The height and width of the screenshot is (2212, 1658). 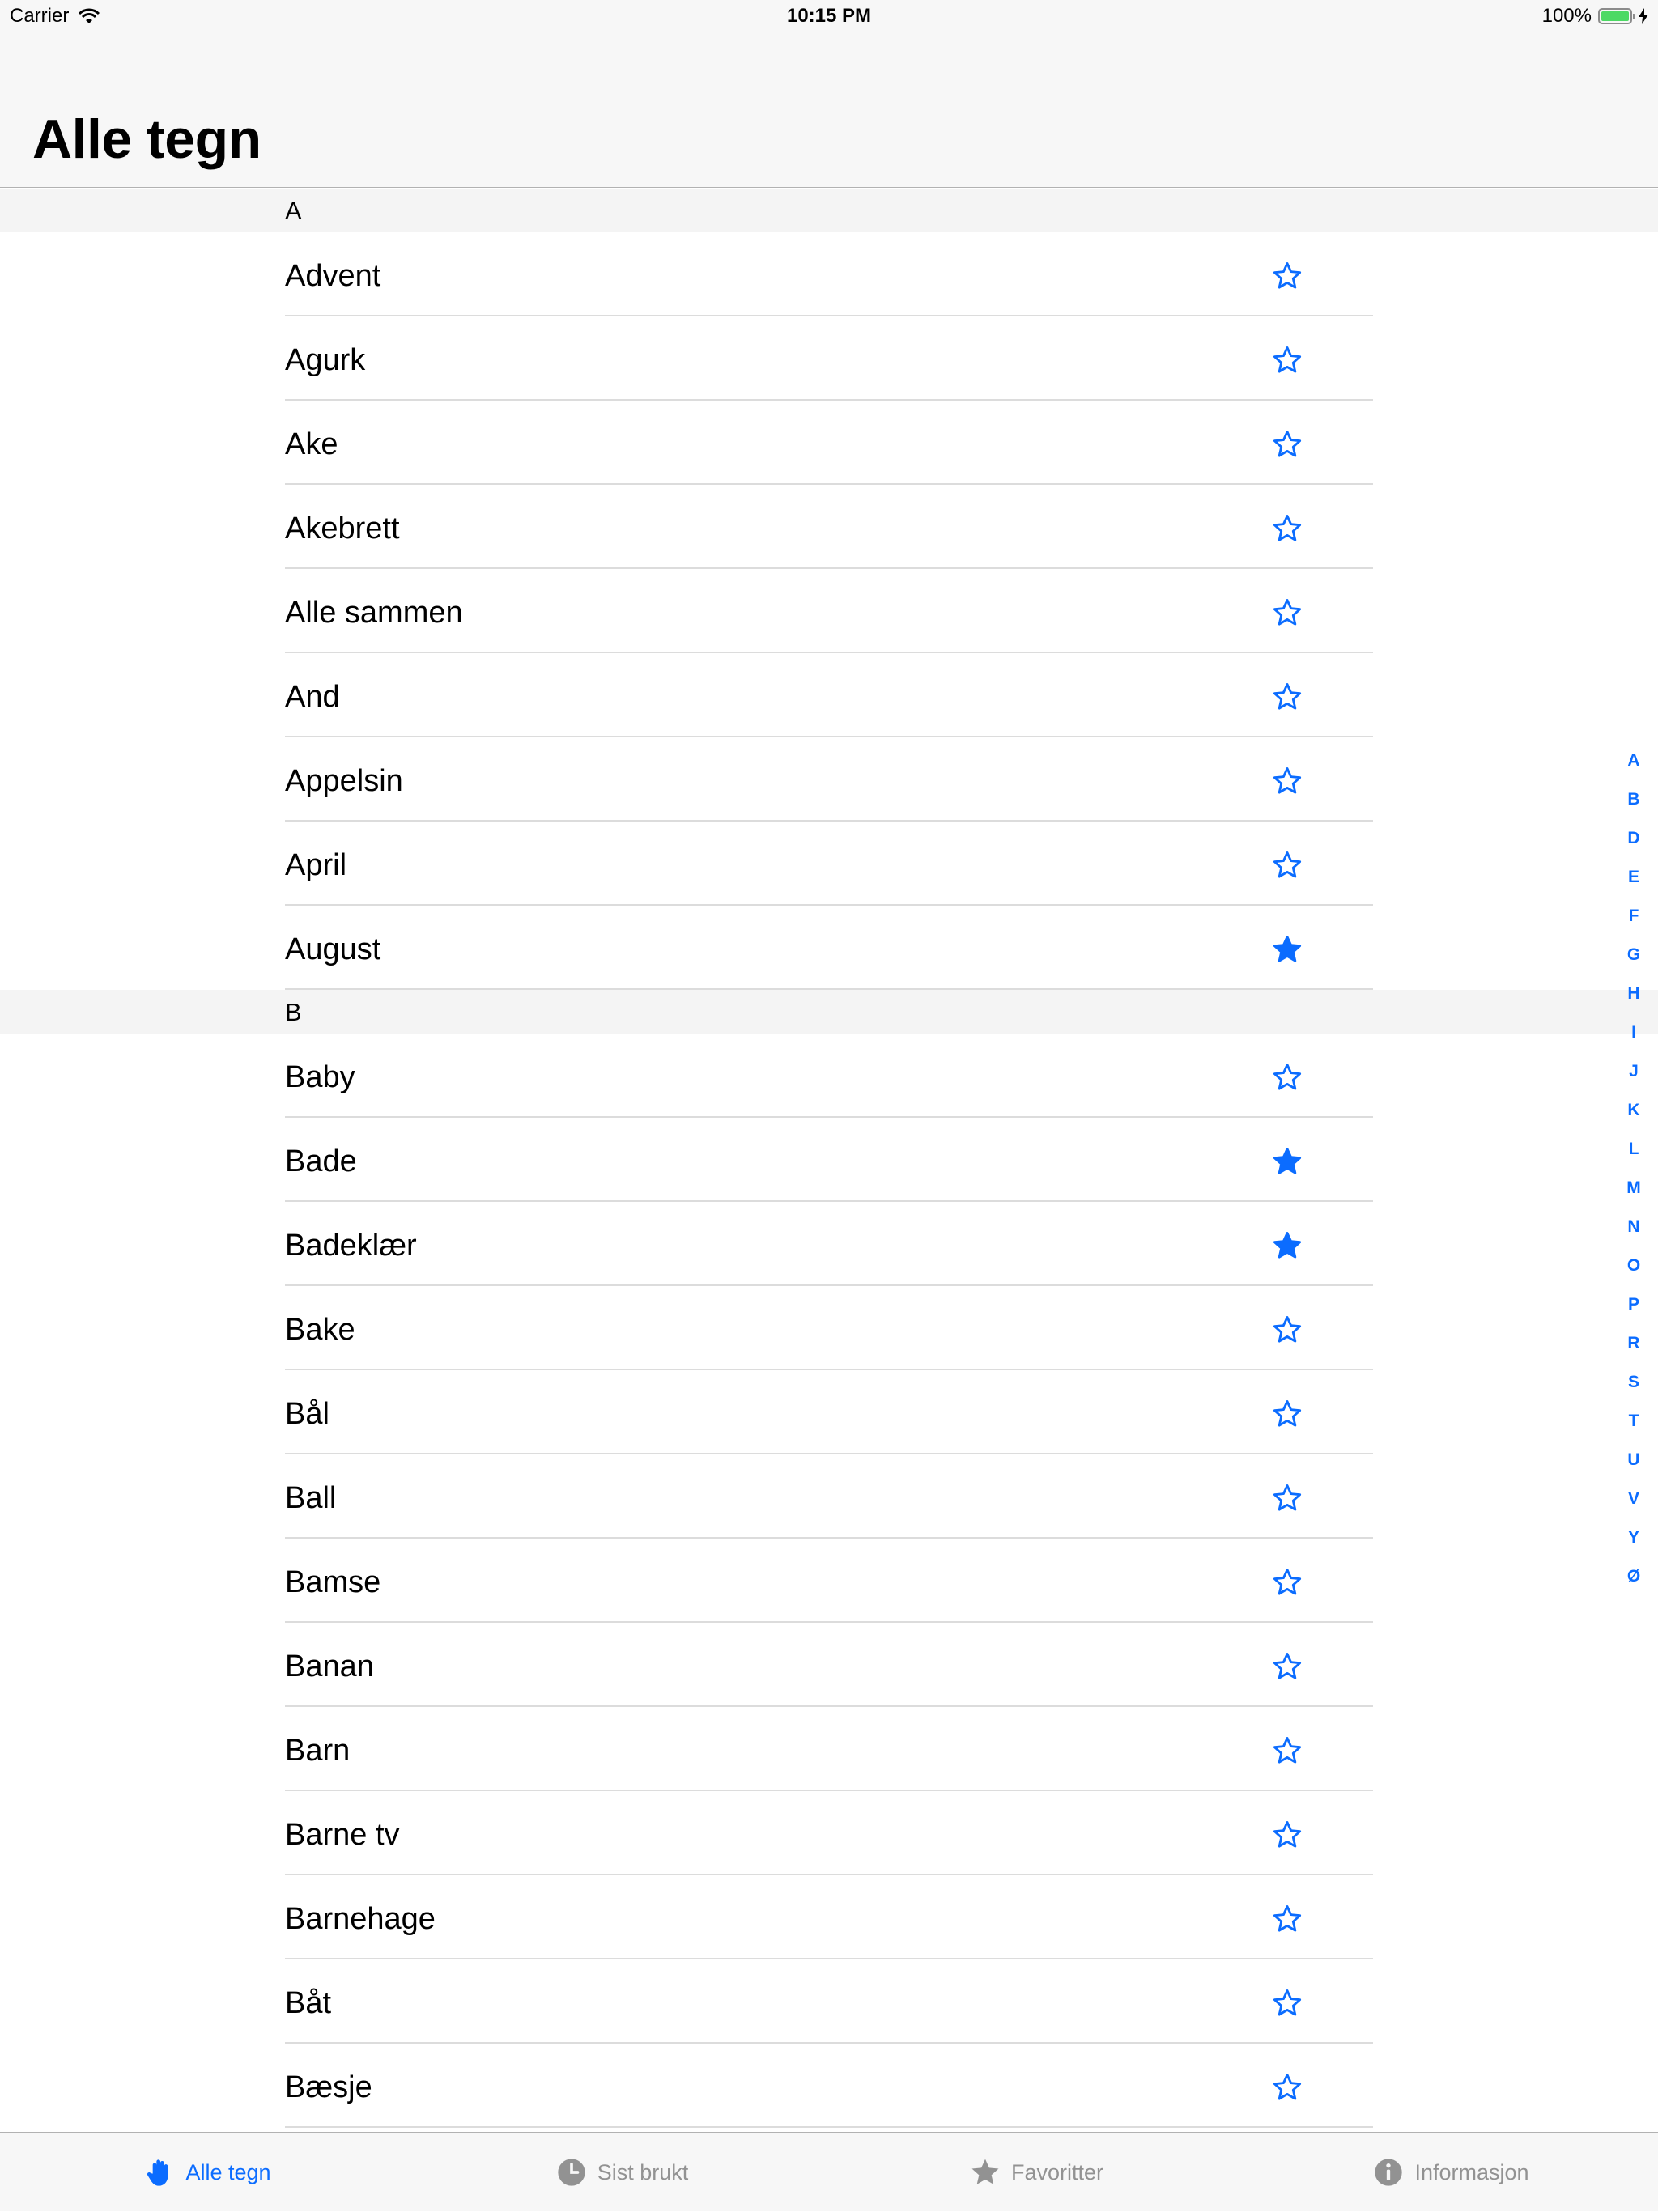 What do you see at coordinates (829, 1749) in the screenshot?
I see `list-item: Barn` at bounding box center [829, 1749].